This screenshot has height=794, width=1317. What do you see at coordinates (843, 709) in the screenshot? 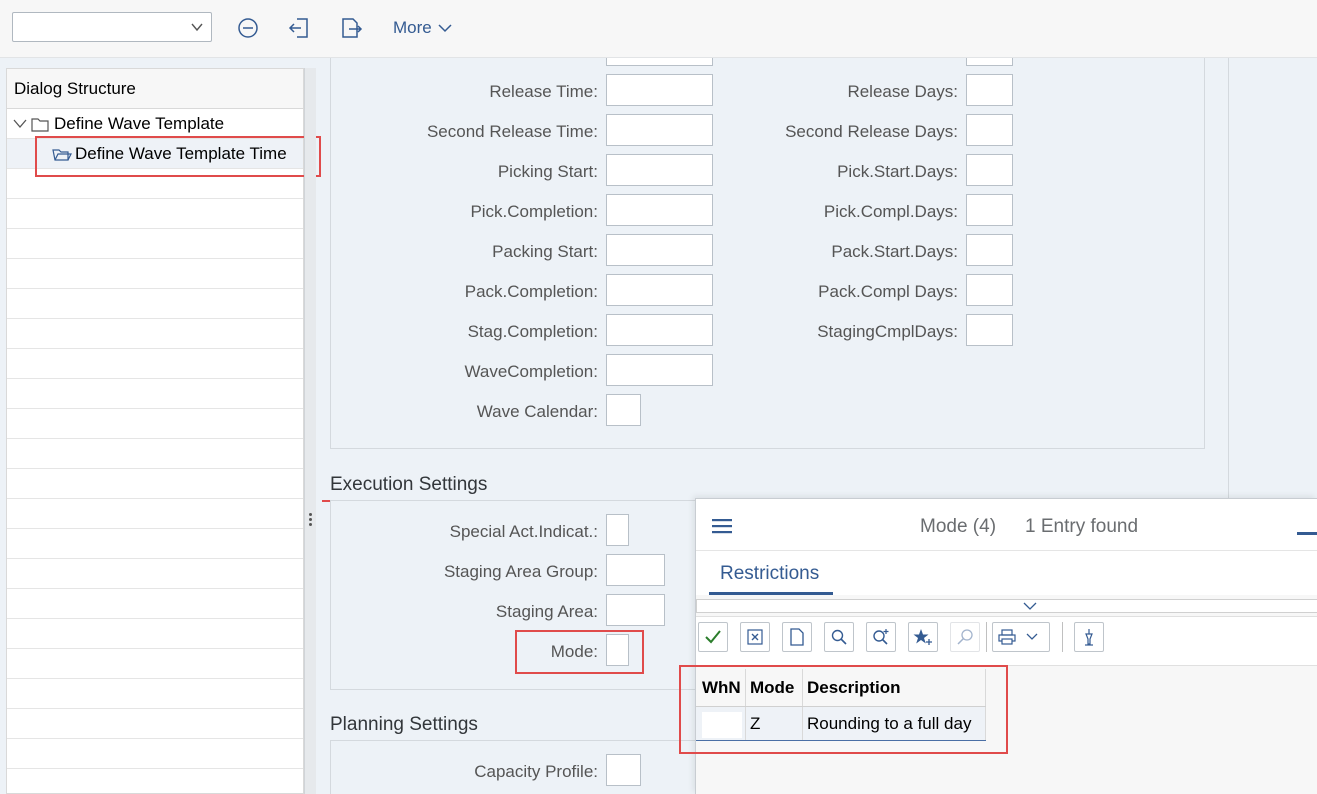
I see `highlight-result-table` at bounding box center [843, 709].